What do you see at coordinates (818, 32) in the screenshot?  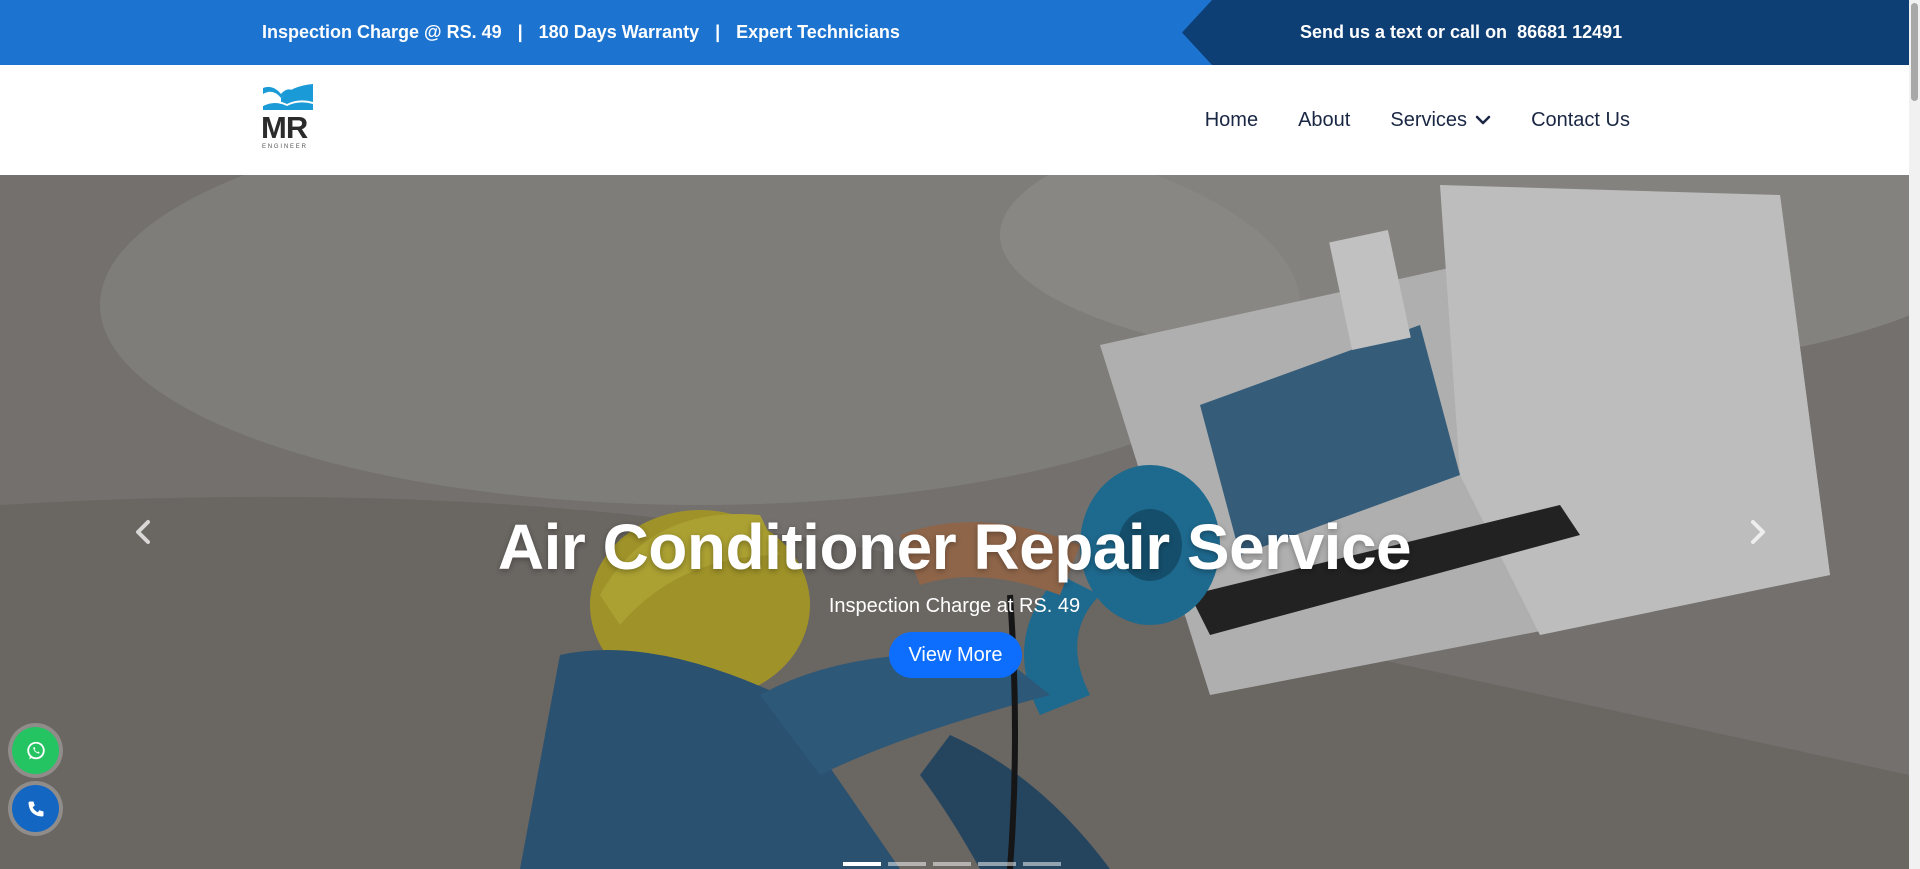 I see `highlight-technicians: Expert Technicians` at bounding box center [818, 32].